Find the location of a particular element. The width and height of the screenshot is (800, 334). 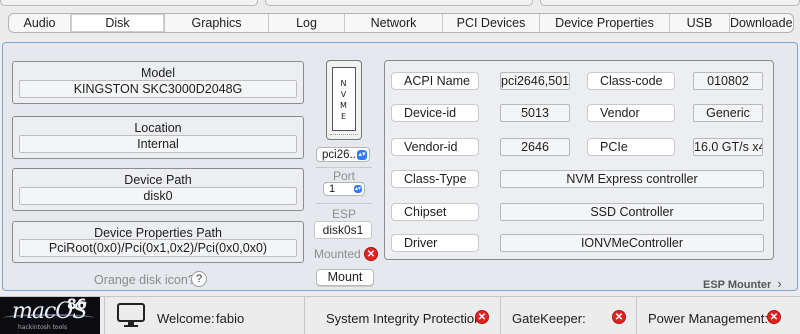

chipset-label: Chipset is located at coordinates (435, 212).